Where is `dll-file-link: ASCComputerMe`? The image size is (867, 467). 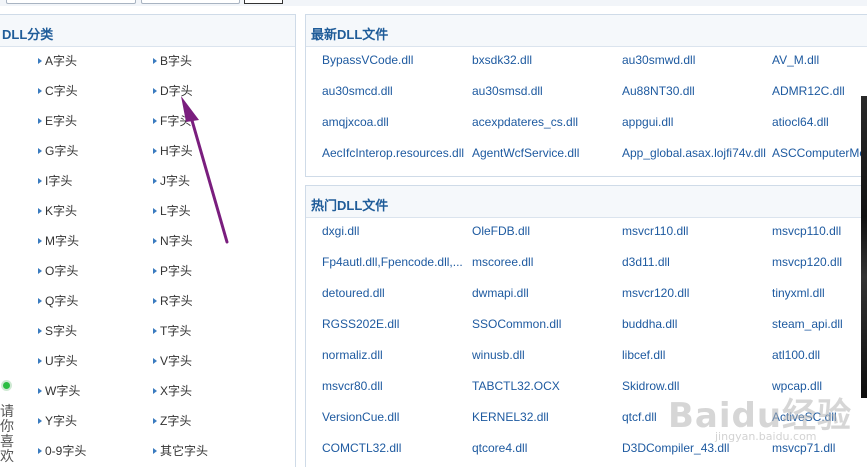 dll-file-link: ASCComputerMe is located at coordinates (819, 153).